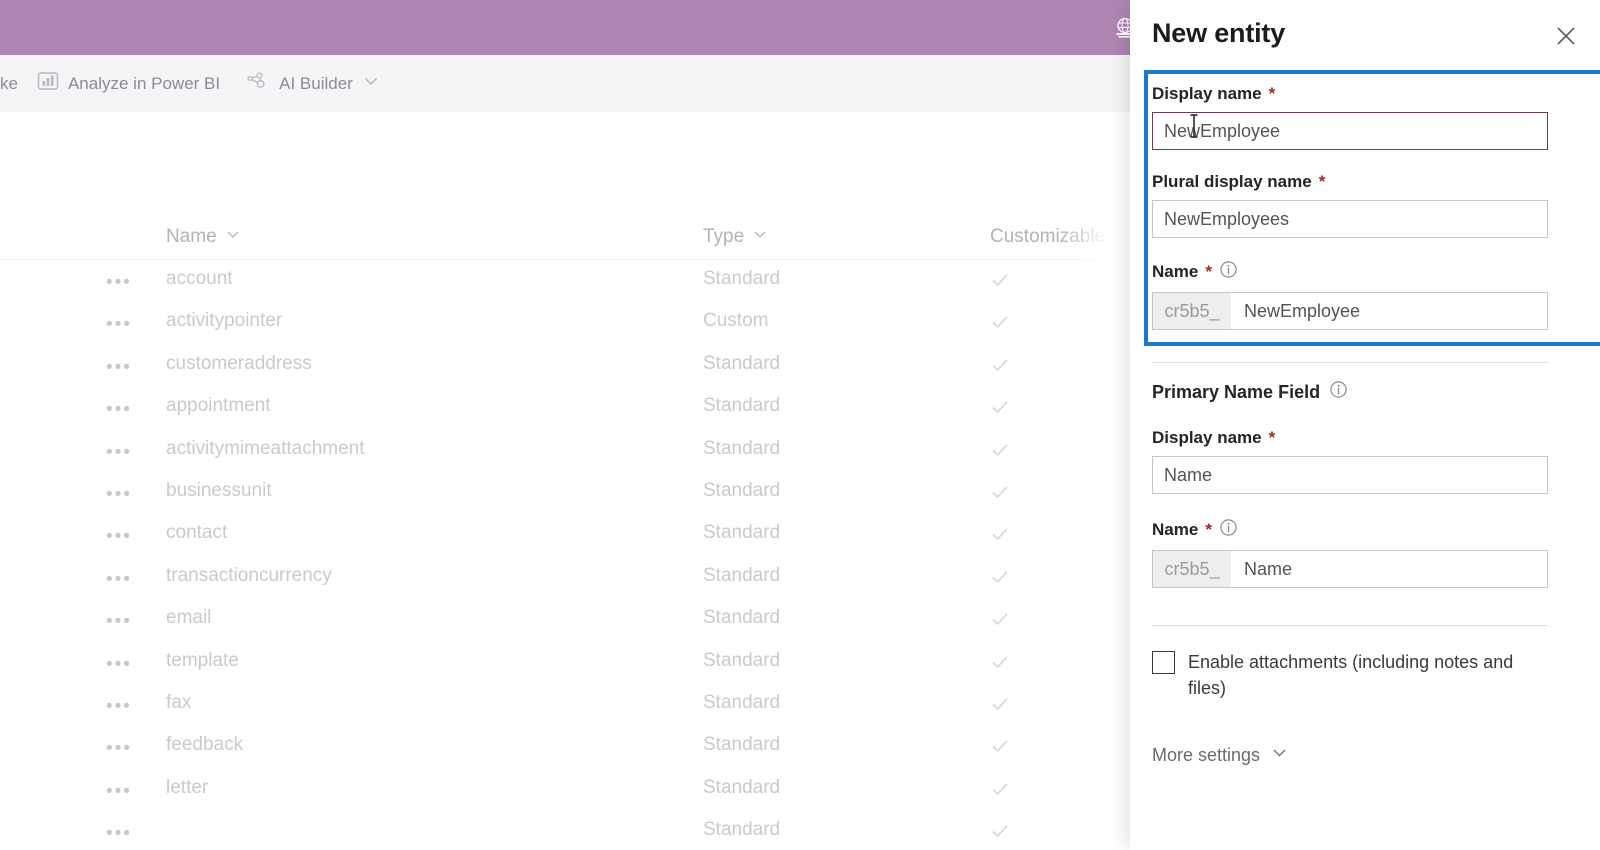 This screenshot has width=1600, height=850. I want to click on command-item-analyze-in-power-bi: Analyze in Power BI, so click(128, 83).